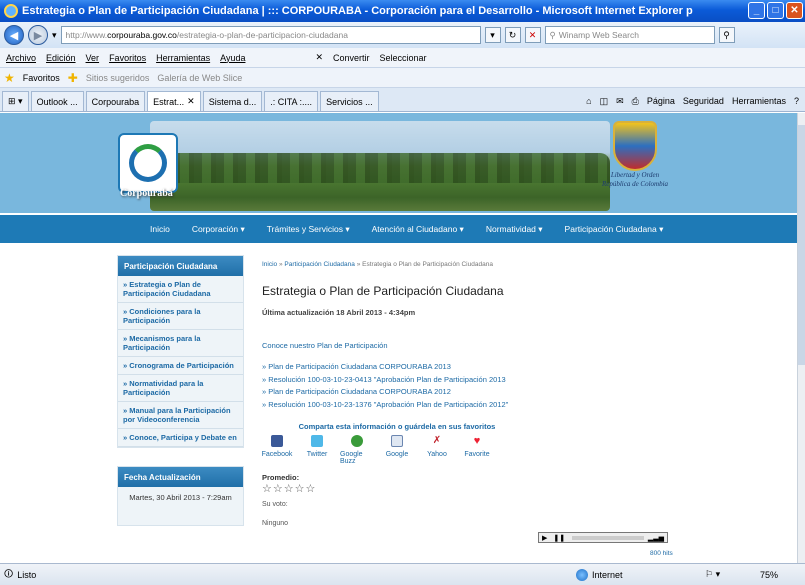  I want to click on ie-logo-icon, so click(11, 11).